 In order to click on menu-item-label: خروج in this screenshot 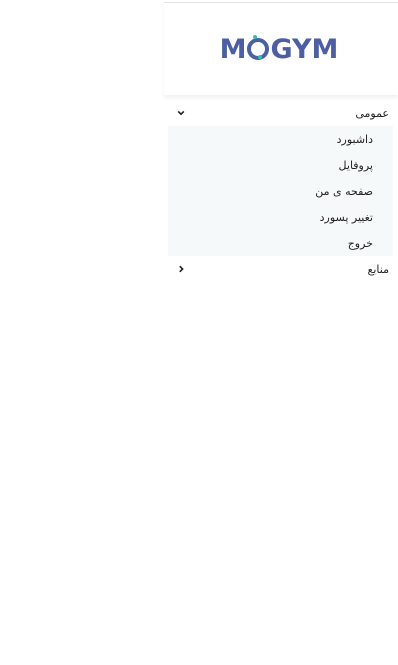, I will do `click(360, 243)`.